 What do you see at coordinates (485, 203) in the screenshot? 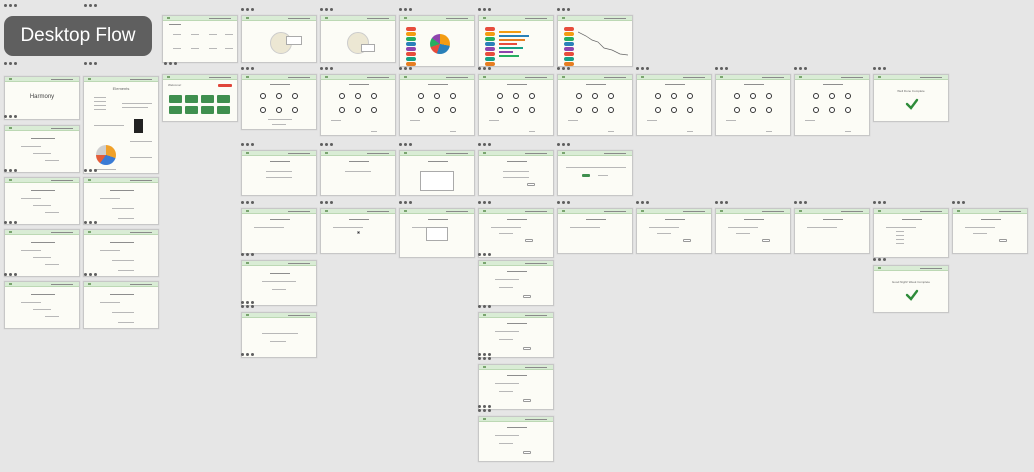
I see `screen-sleep-detail-4-menu` at bounding box center [485, 203].